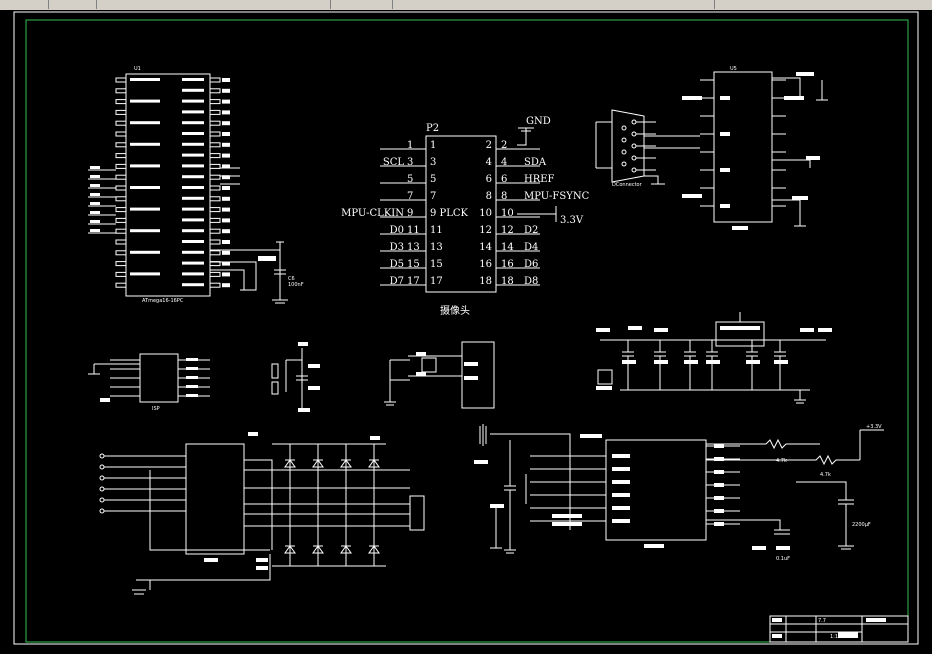  I want to click on camera-right-pin-num: 4, so click(504, 162).